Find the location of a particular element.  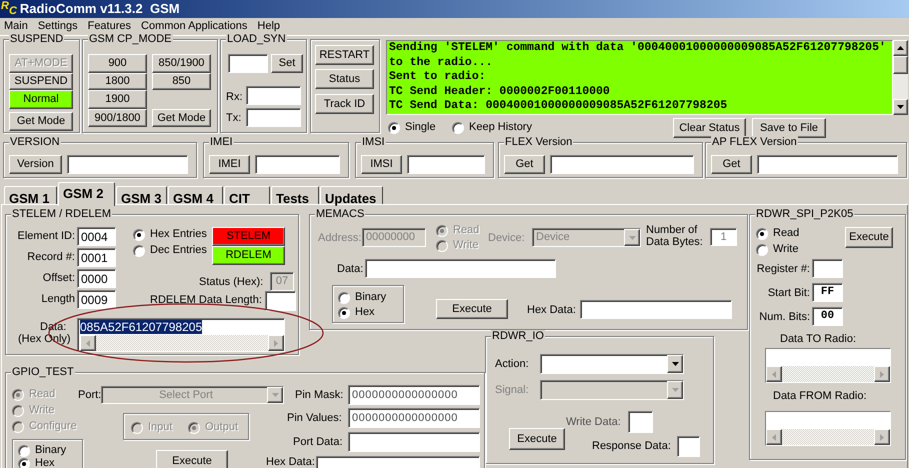

menu-item: Settings is located at coordinates (58, 26).